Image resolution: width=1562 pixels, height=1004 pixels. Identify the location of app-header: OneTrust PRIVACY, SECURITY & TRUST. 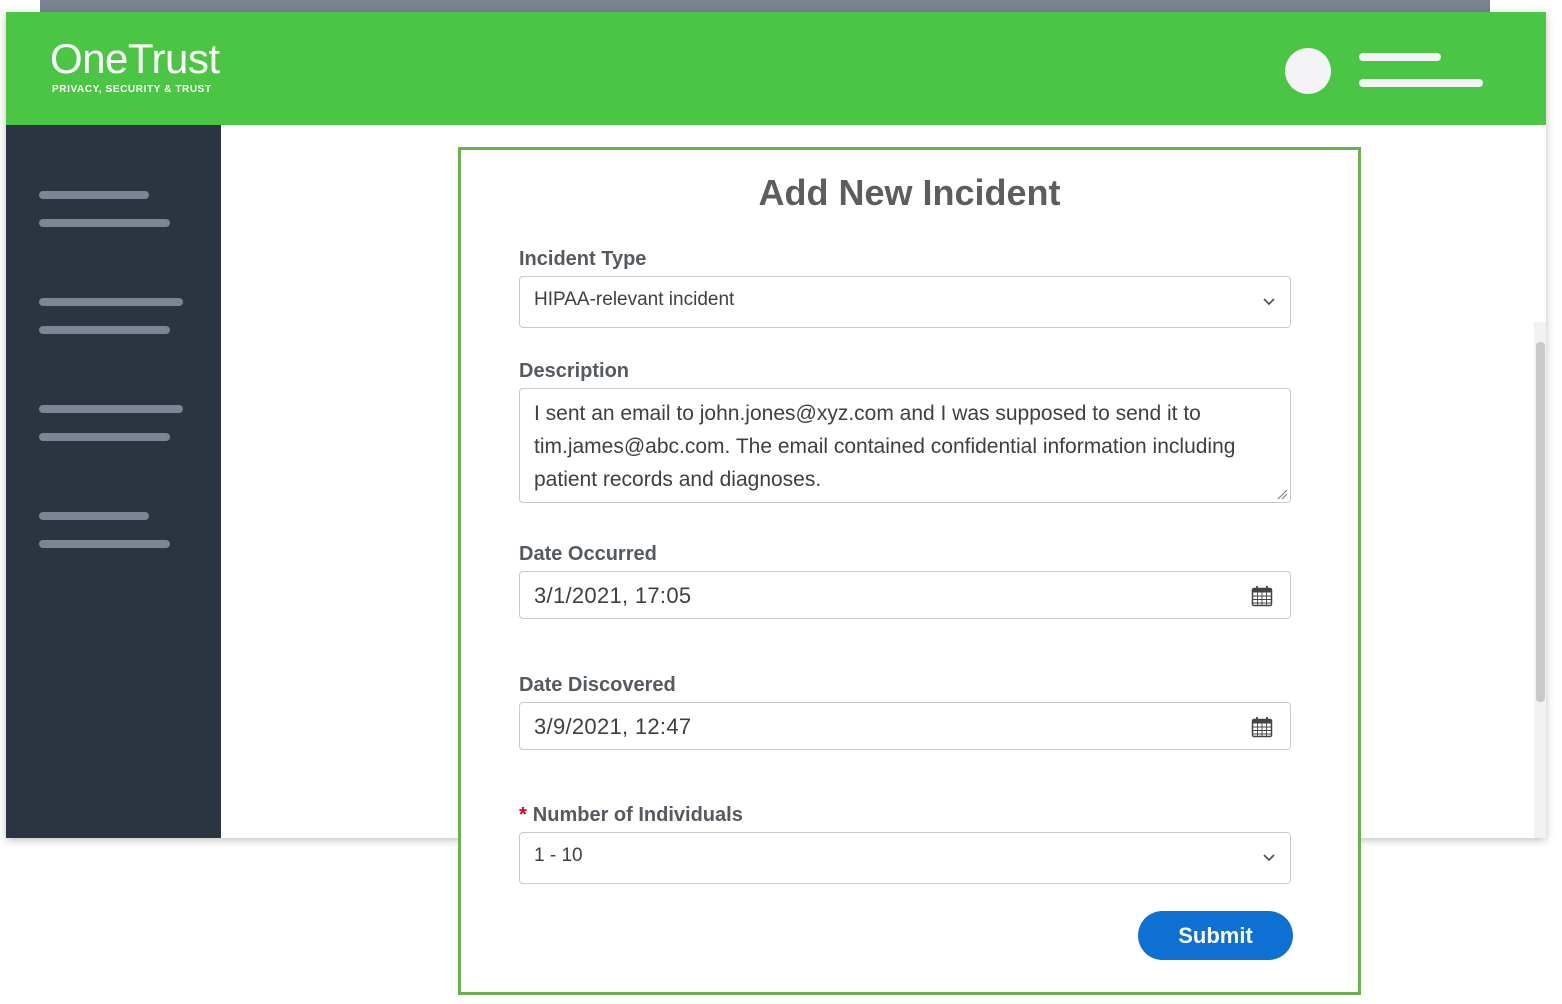
(776, 68).